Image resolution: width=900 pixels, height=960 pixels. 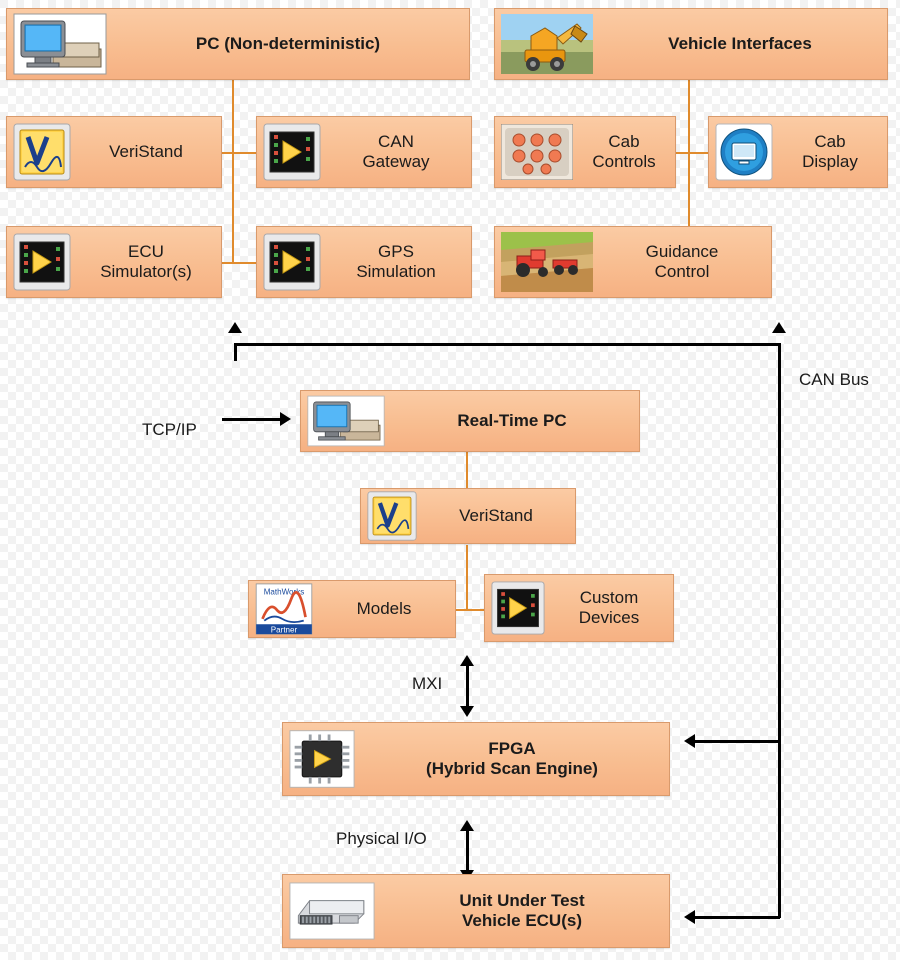 What do you see at coordinates (633, 262) in the screenshot?
I see `node-guidance-control: Guidance Control` at bounding box center [633, 262].